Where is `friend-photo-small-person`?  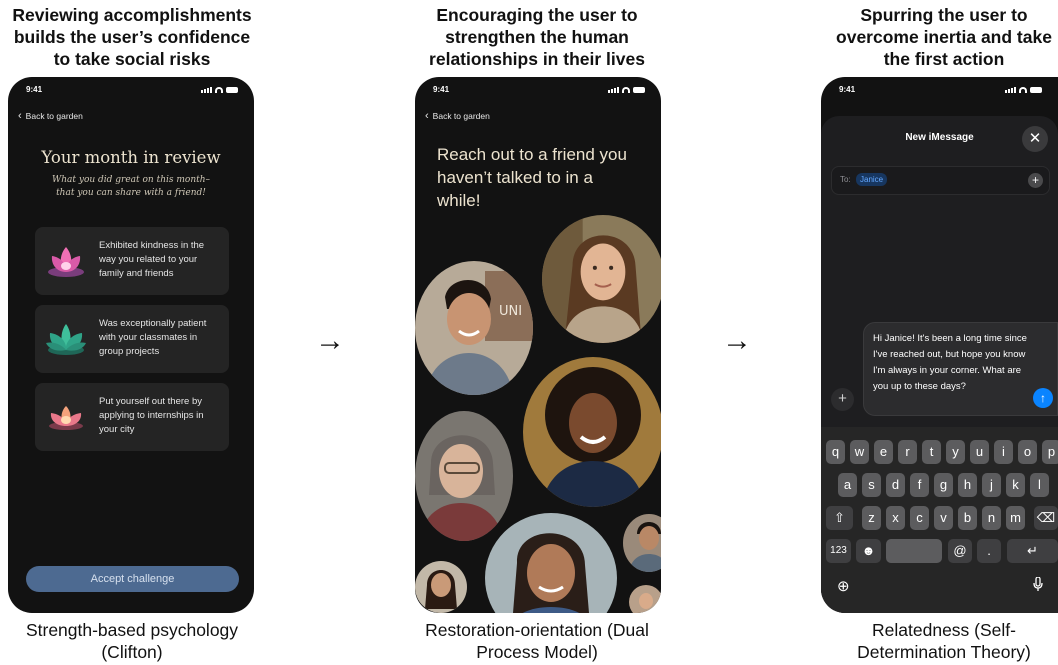
friend-photo-small-person is located at coordinates (645, 599).